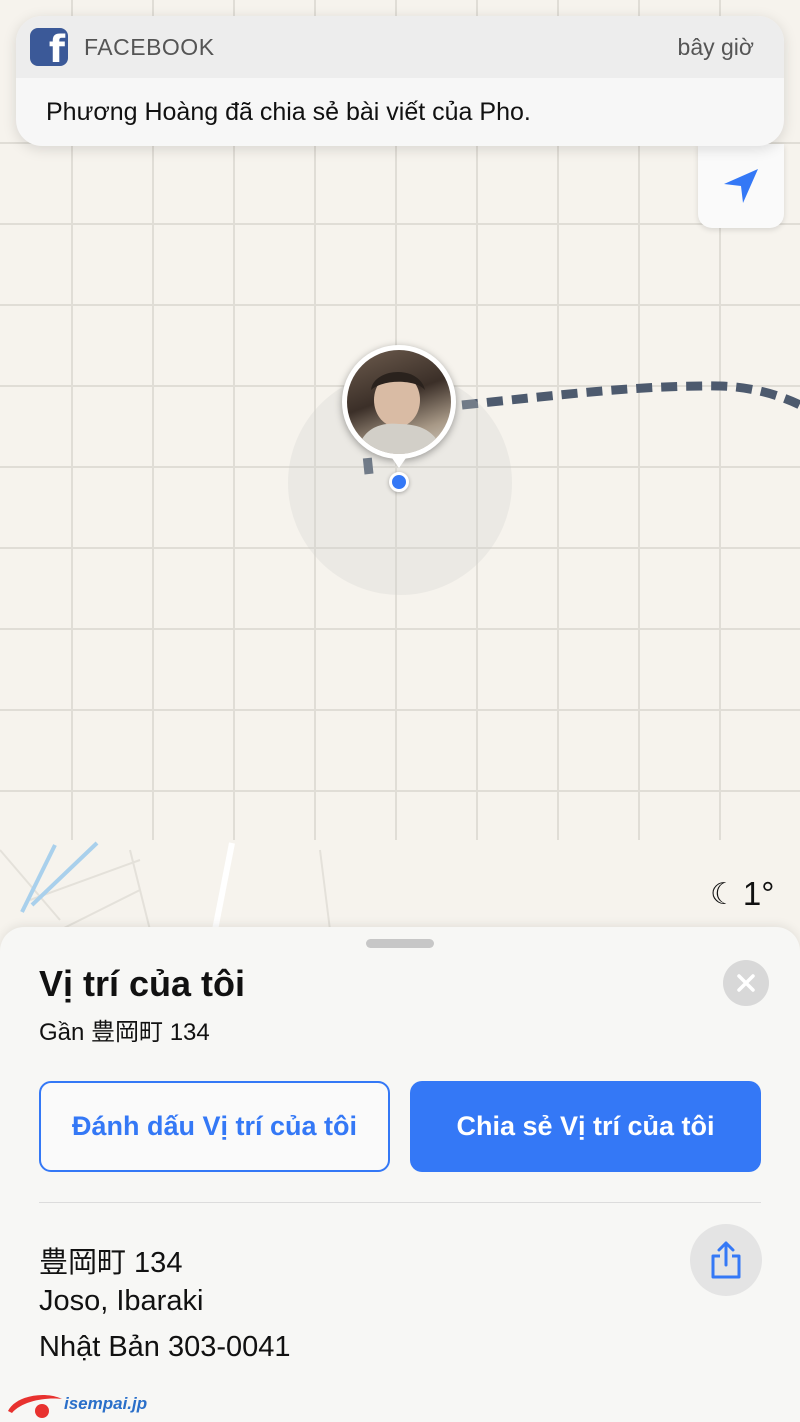 Image resolution: width=800 pixels, height=1422 pixels. I want to click on notification-header: f FACEBOOK bây giờ, so click(400, 47).